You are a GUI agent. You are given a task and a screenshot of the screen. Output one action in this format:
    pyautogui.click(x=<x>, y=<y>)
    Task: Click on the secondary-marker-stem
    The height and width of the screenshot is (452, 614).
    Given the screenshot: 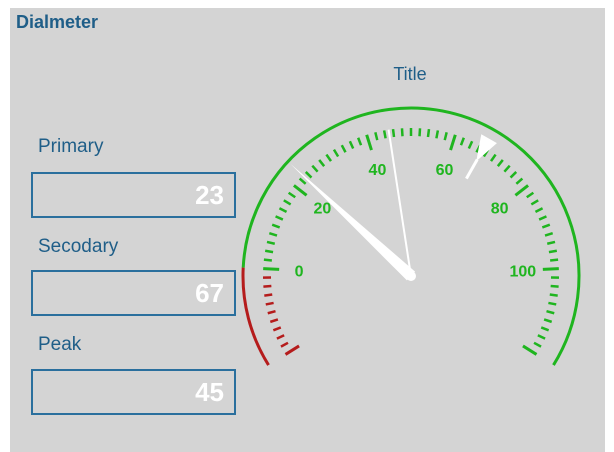 What is the action you would take?
    pyautogui.click(x=472, y=169)
    